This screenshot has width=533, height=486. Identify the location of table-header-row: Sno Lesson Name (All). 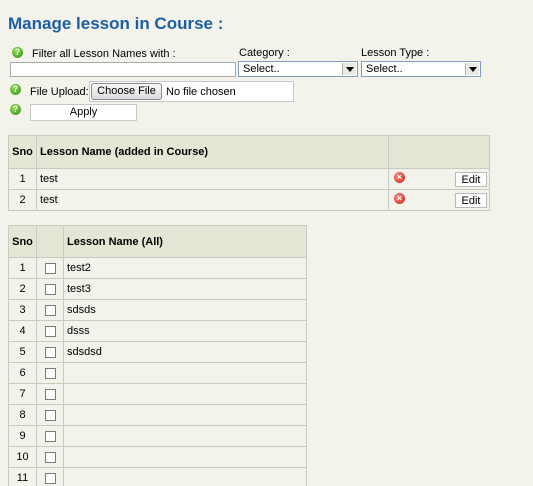
(157, 241).